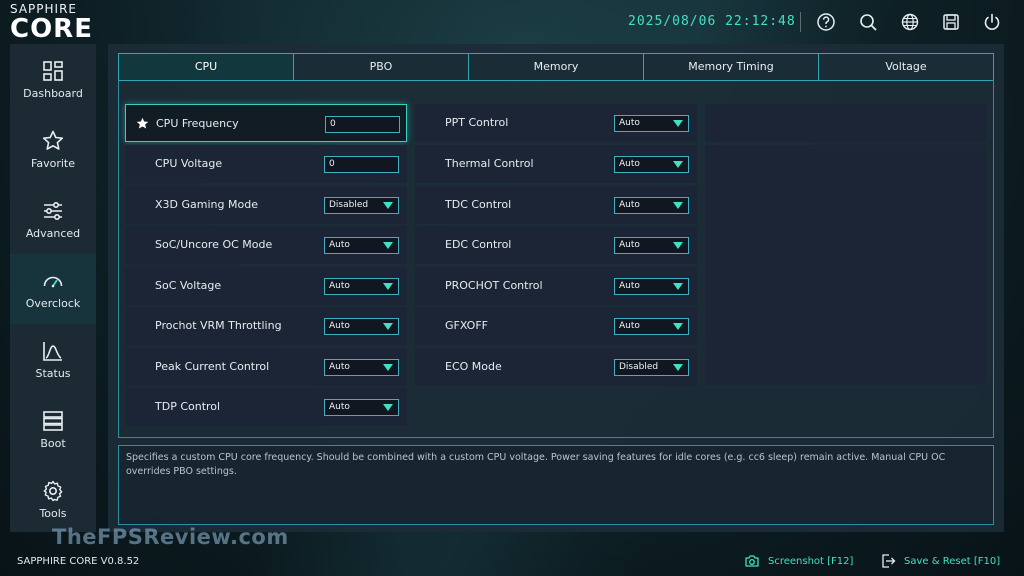 The height and width of the screenshot is (576, 1024). What do you see at coordinates (362, 124) in the screenshot?
I see `cpu-frequency-input: 0` at bounding box center [362, 124].